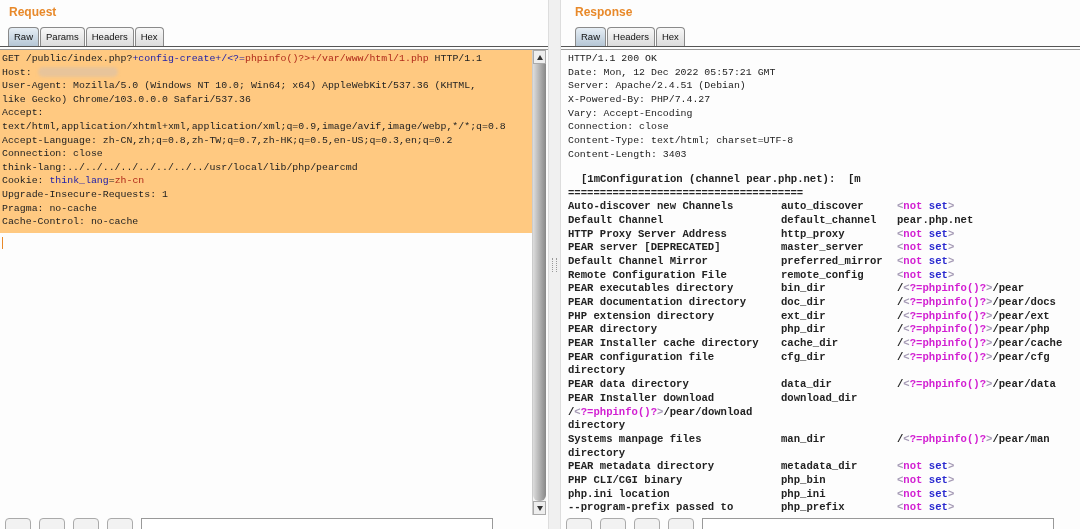  I want to click on config-key: man_dir, so click(839, 439).